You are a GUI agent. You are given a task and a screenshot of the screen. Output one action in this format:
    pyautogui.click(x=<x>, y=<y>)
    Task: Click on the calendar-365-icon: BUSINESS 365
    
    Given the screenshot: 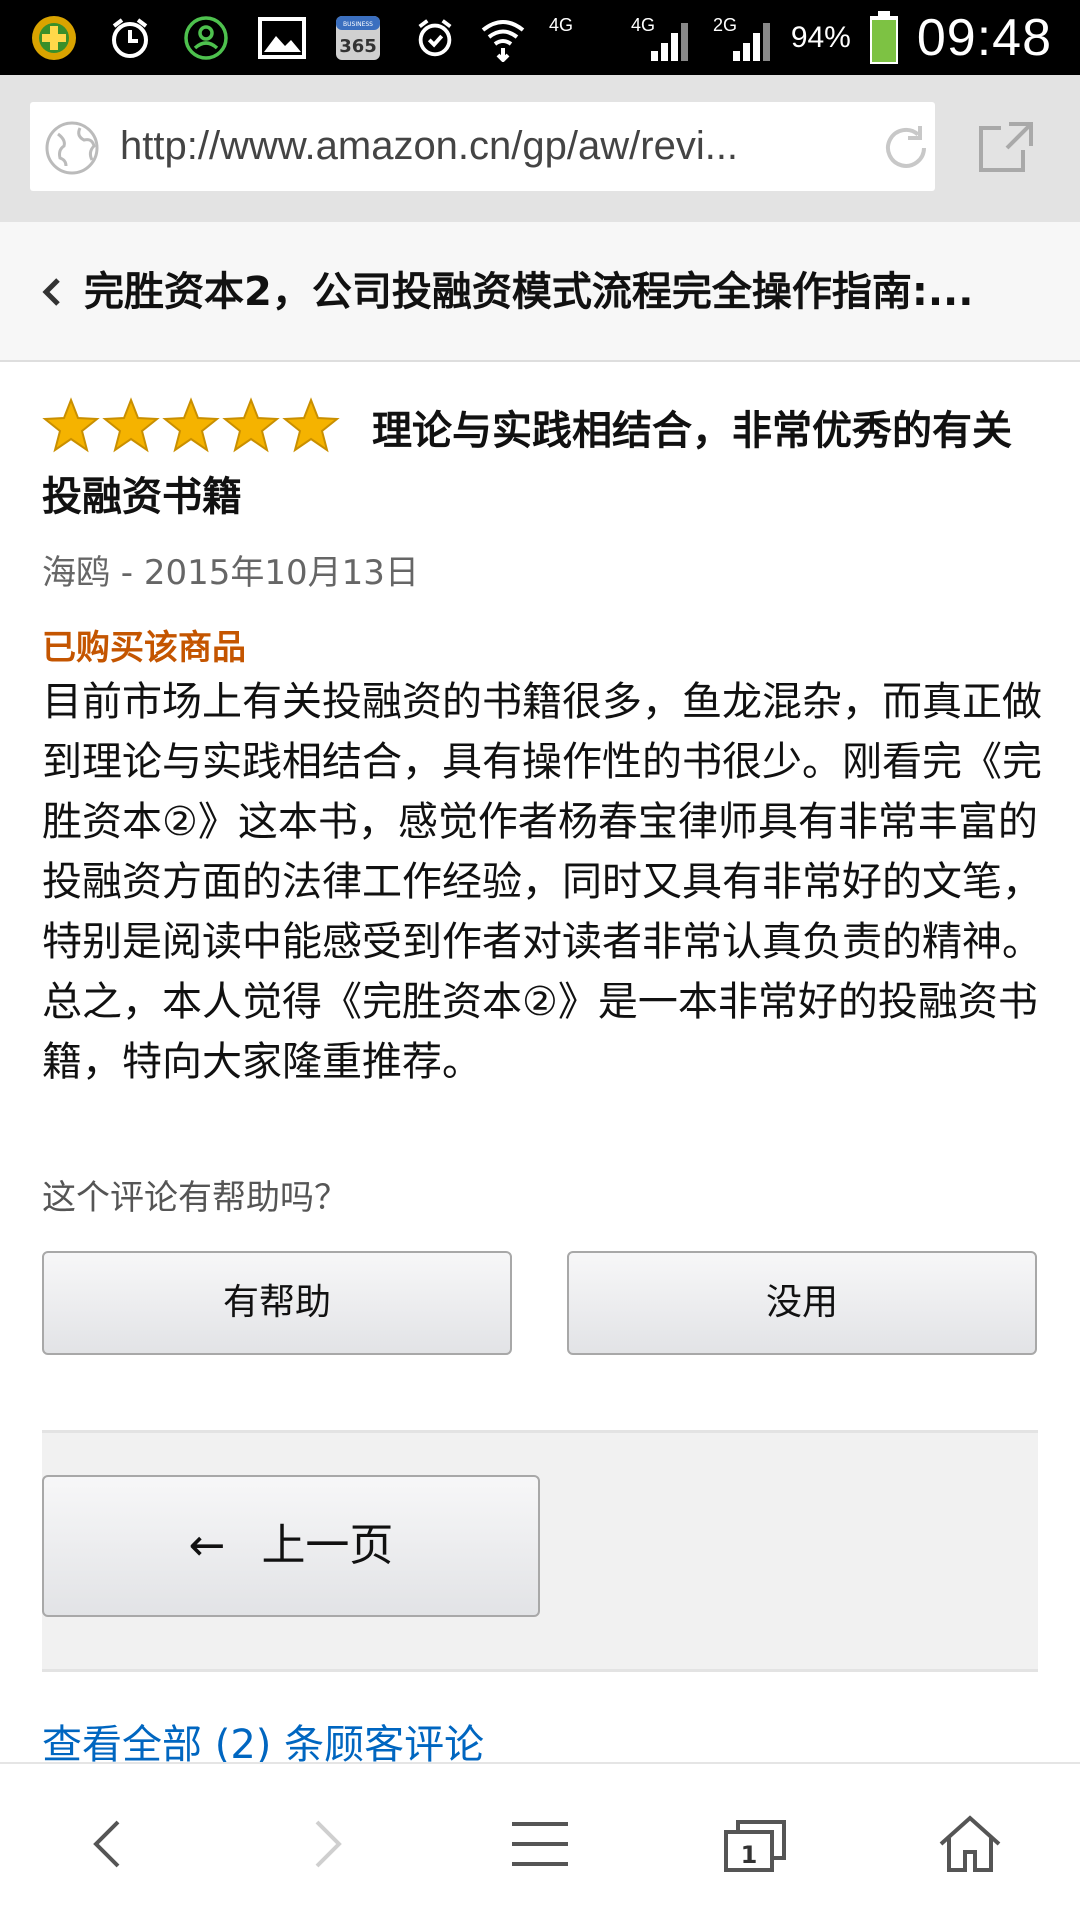 What is the action you would take?
    pyautogui.click(x=358, y=38)
    